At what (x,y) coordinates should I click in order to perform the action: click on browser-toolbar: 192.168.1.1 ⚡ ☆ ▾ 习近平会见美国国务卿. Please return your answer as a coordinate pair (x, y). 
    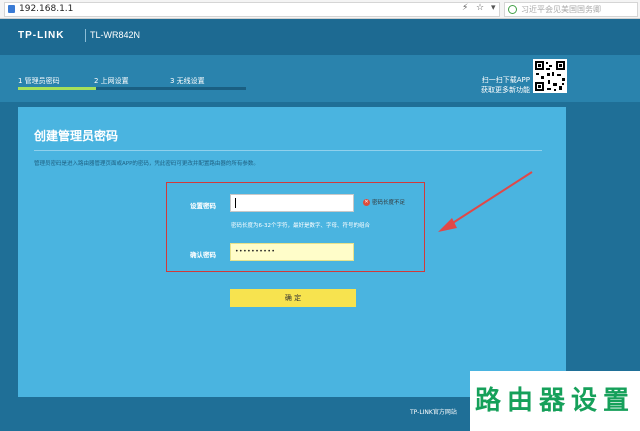
    Looking at the image, I should click on (320, 9).